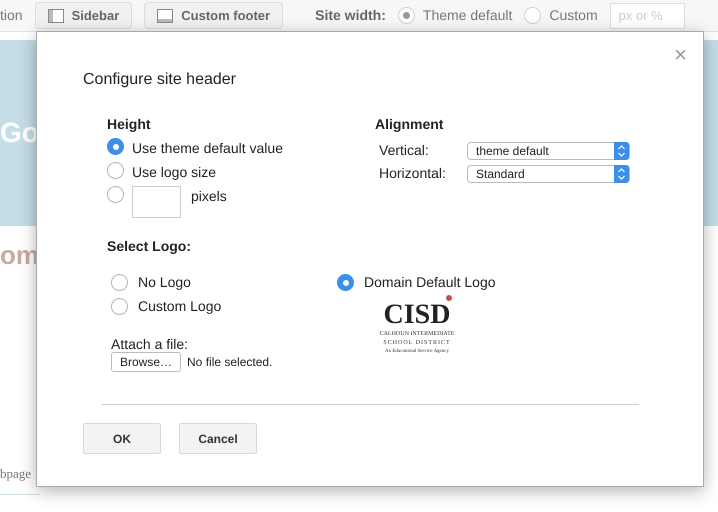 Image resolution: width=718 pixels, height=512 pixels. What do you see at coordinates (430, 282) in the screenshot?
I see `radio-label: Domain Default Logo` at bounding box center [430, 282].